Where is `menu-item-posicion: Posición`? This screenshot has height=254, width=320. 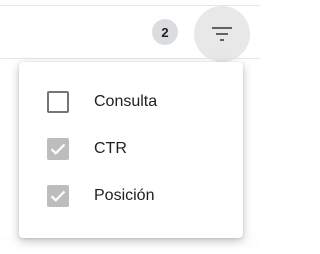 menu-item-posicion: Posición is located at coordinates (131, 195).